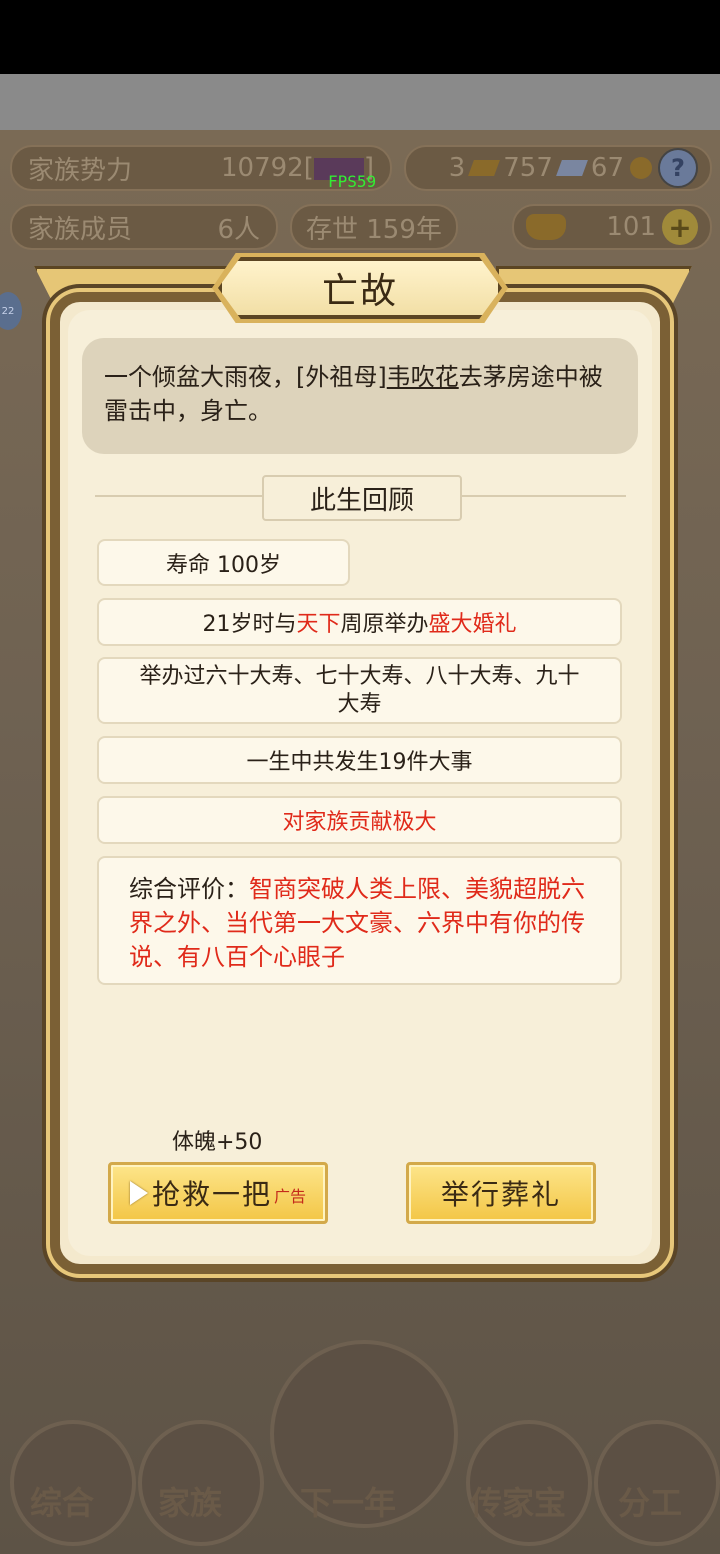  I want to click on play-icon, so click(138, 1193).